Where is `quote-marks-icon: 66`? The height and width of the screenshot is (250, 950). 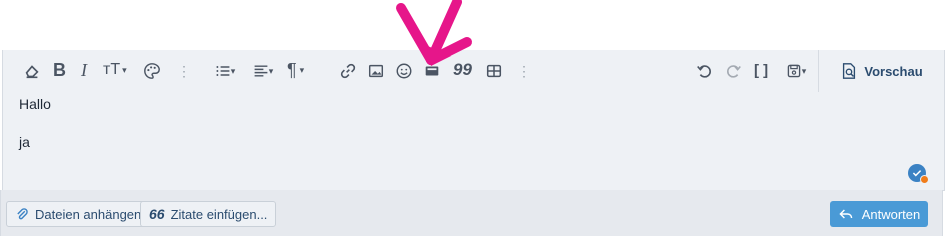
quote-marks-icon: 66 is located at coordinates (157, 214).